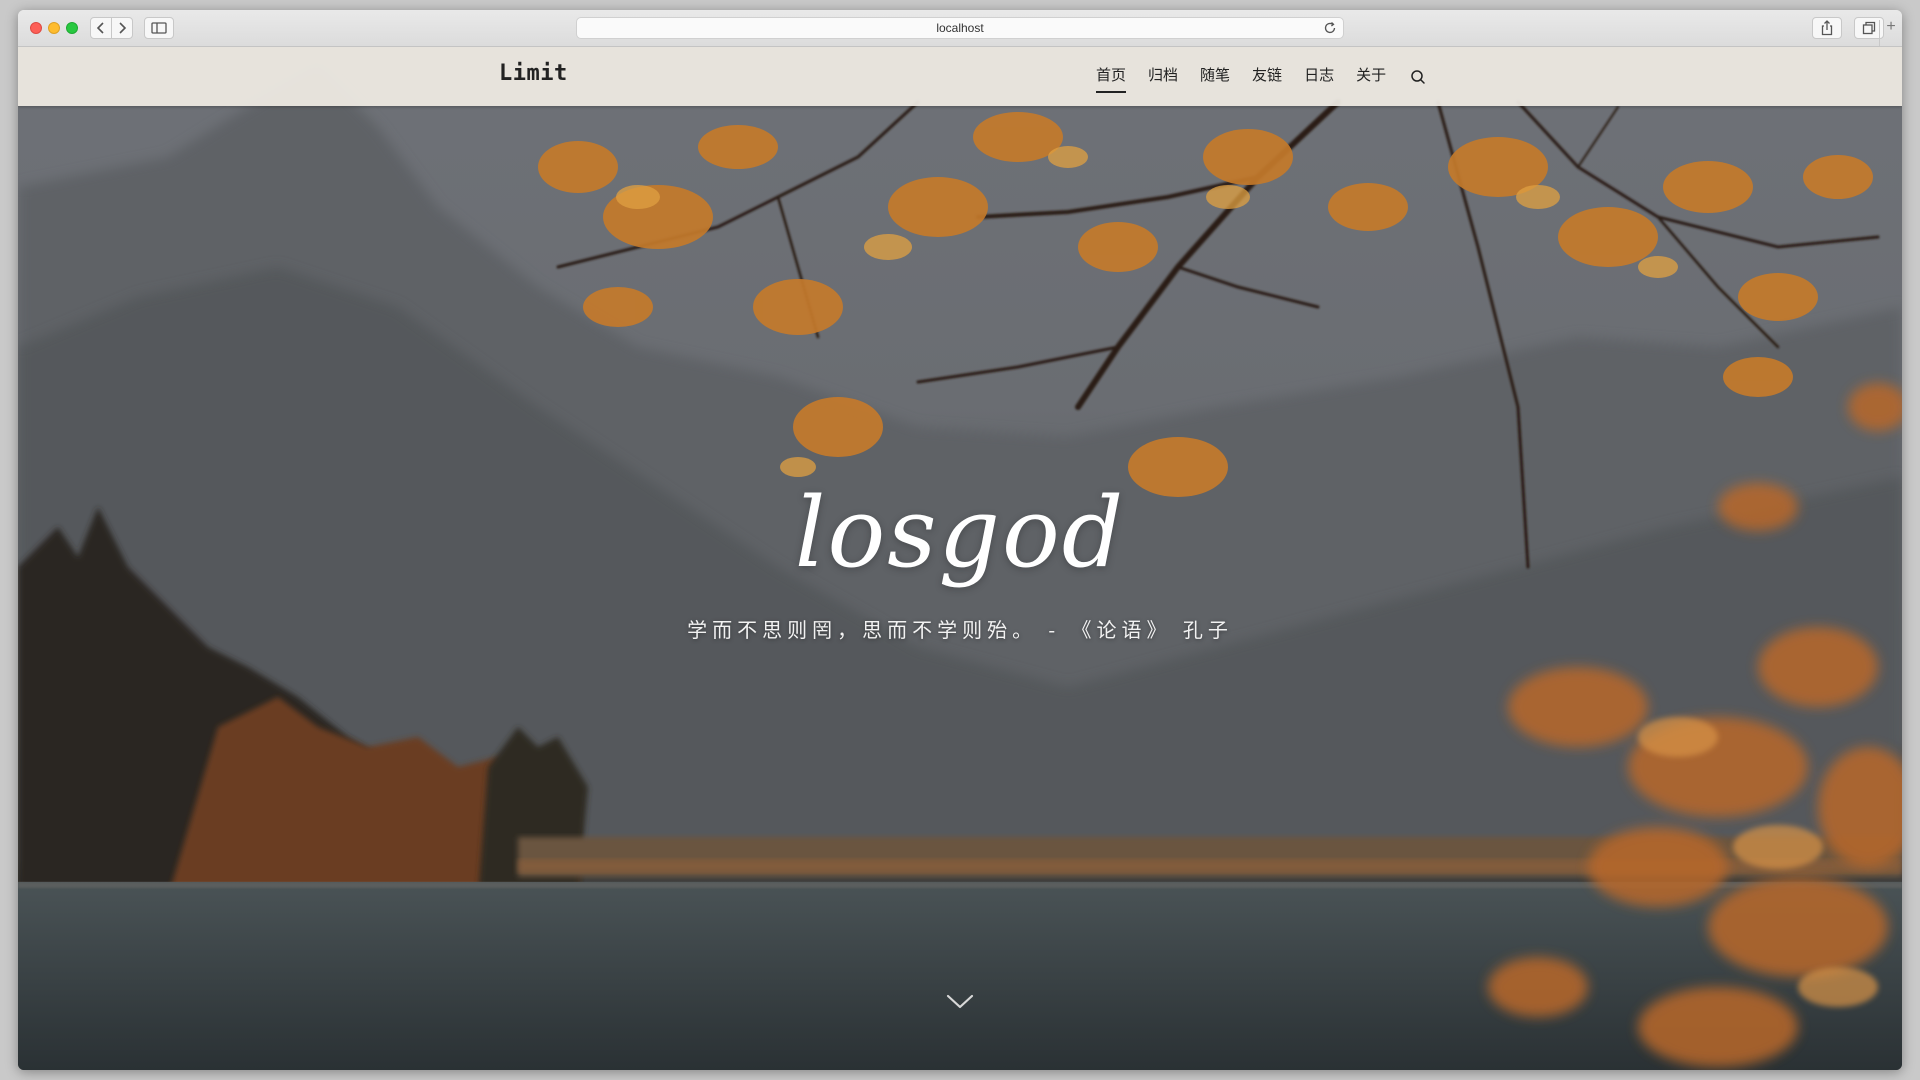 The height and width of the screenshot is (1080, 1920). What do you see at coordinates (1111, 79) in the screenshot?
I see `nav-home: 首页` at bounding box center [1111, 79].